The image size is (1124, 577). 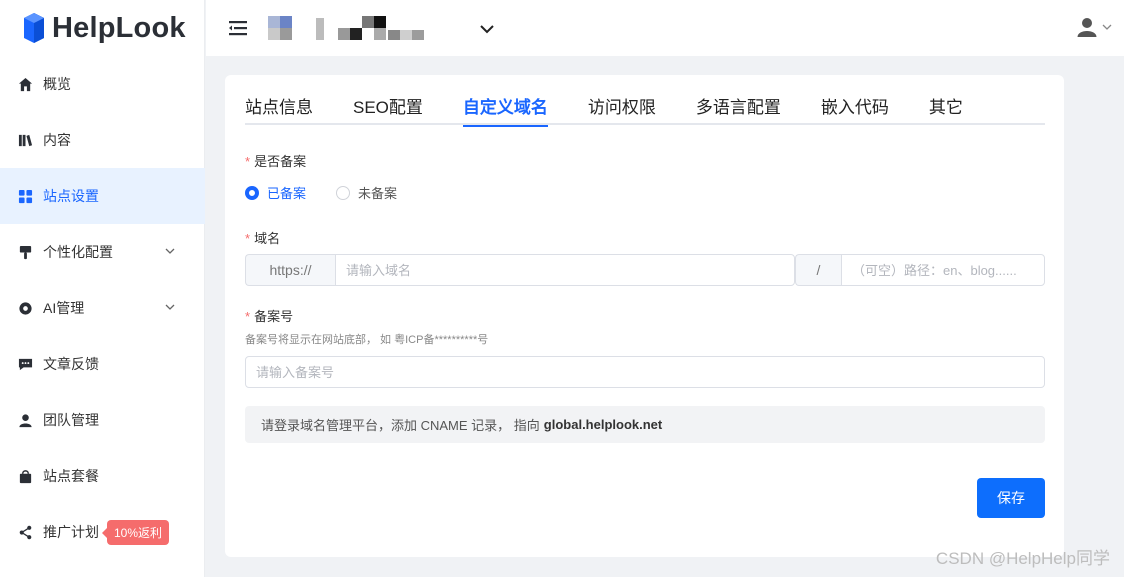 I want to click on brand-name: HelpLook, so click(x=119, y=27).